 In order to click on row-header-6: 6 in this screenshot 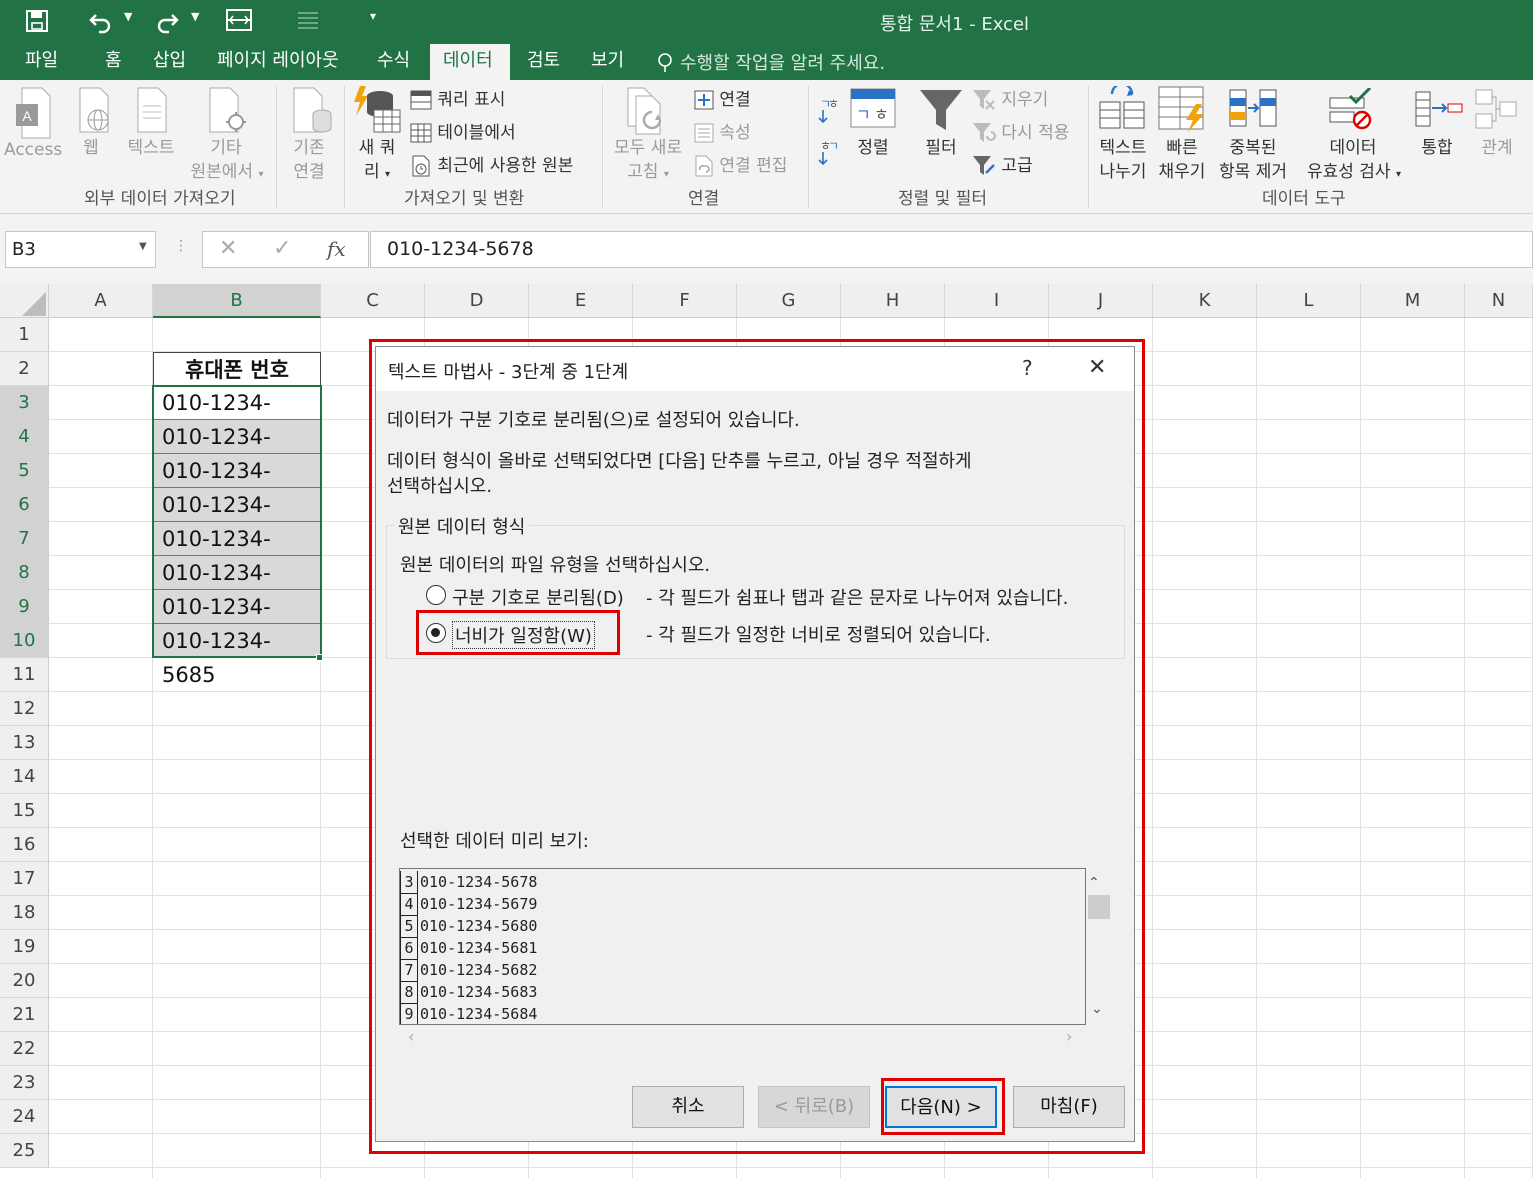, I will do `click(24, 505)`.